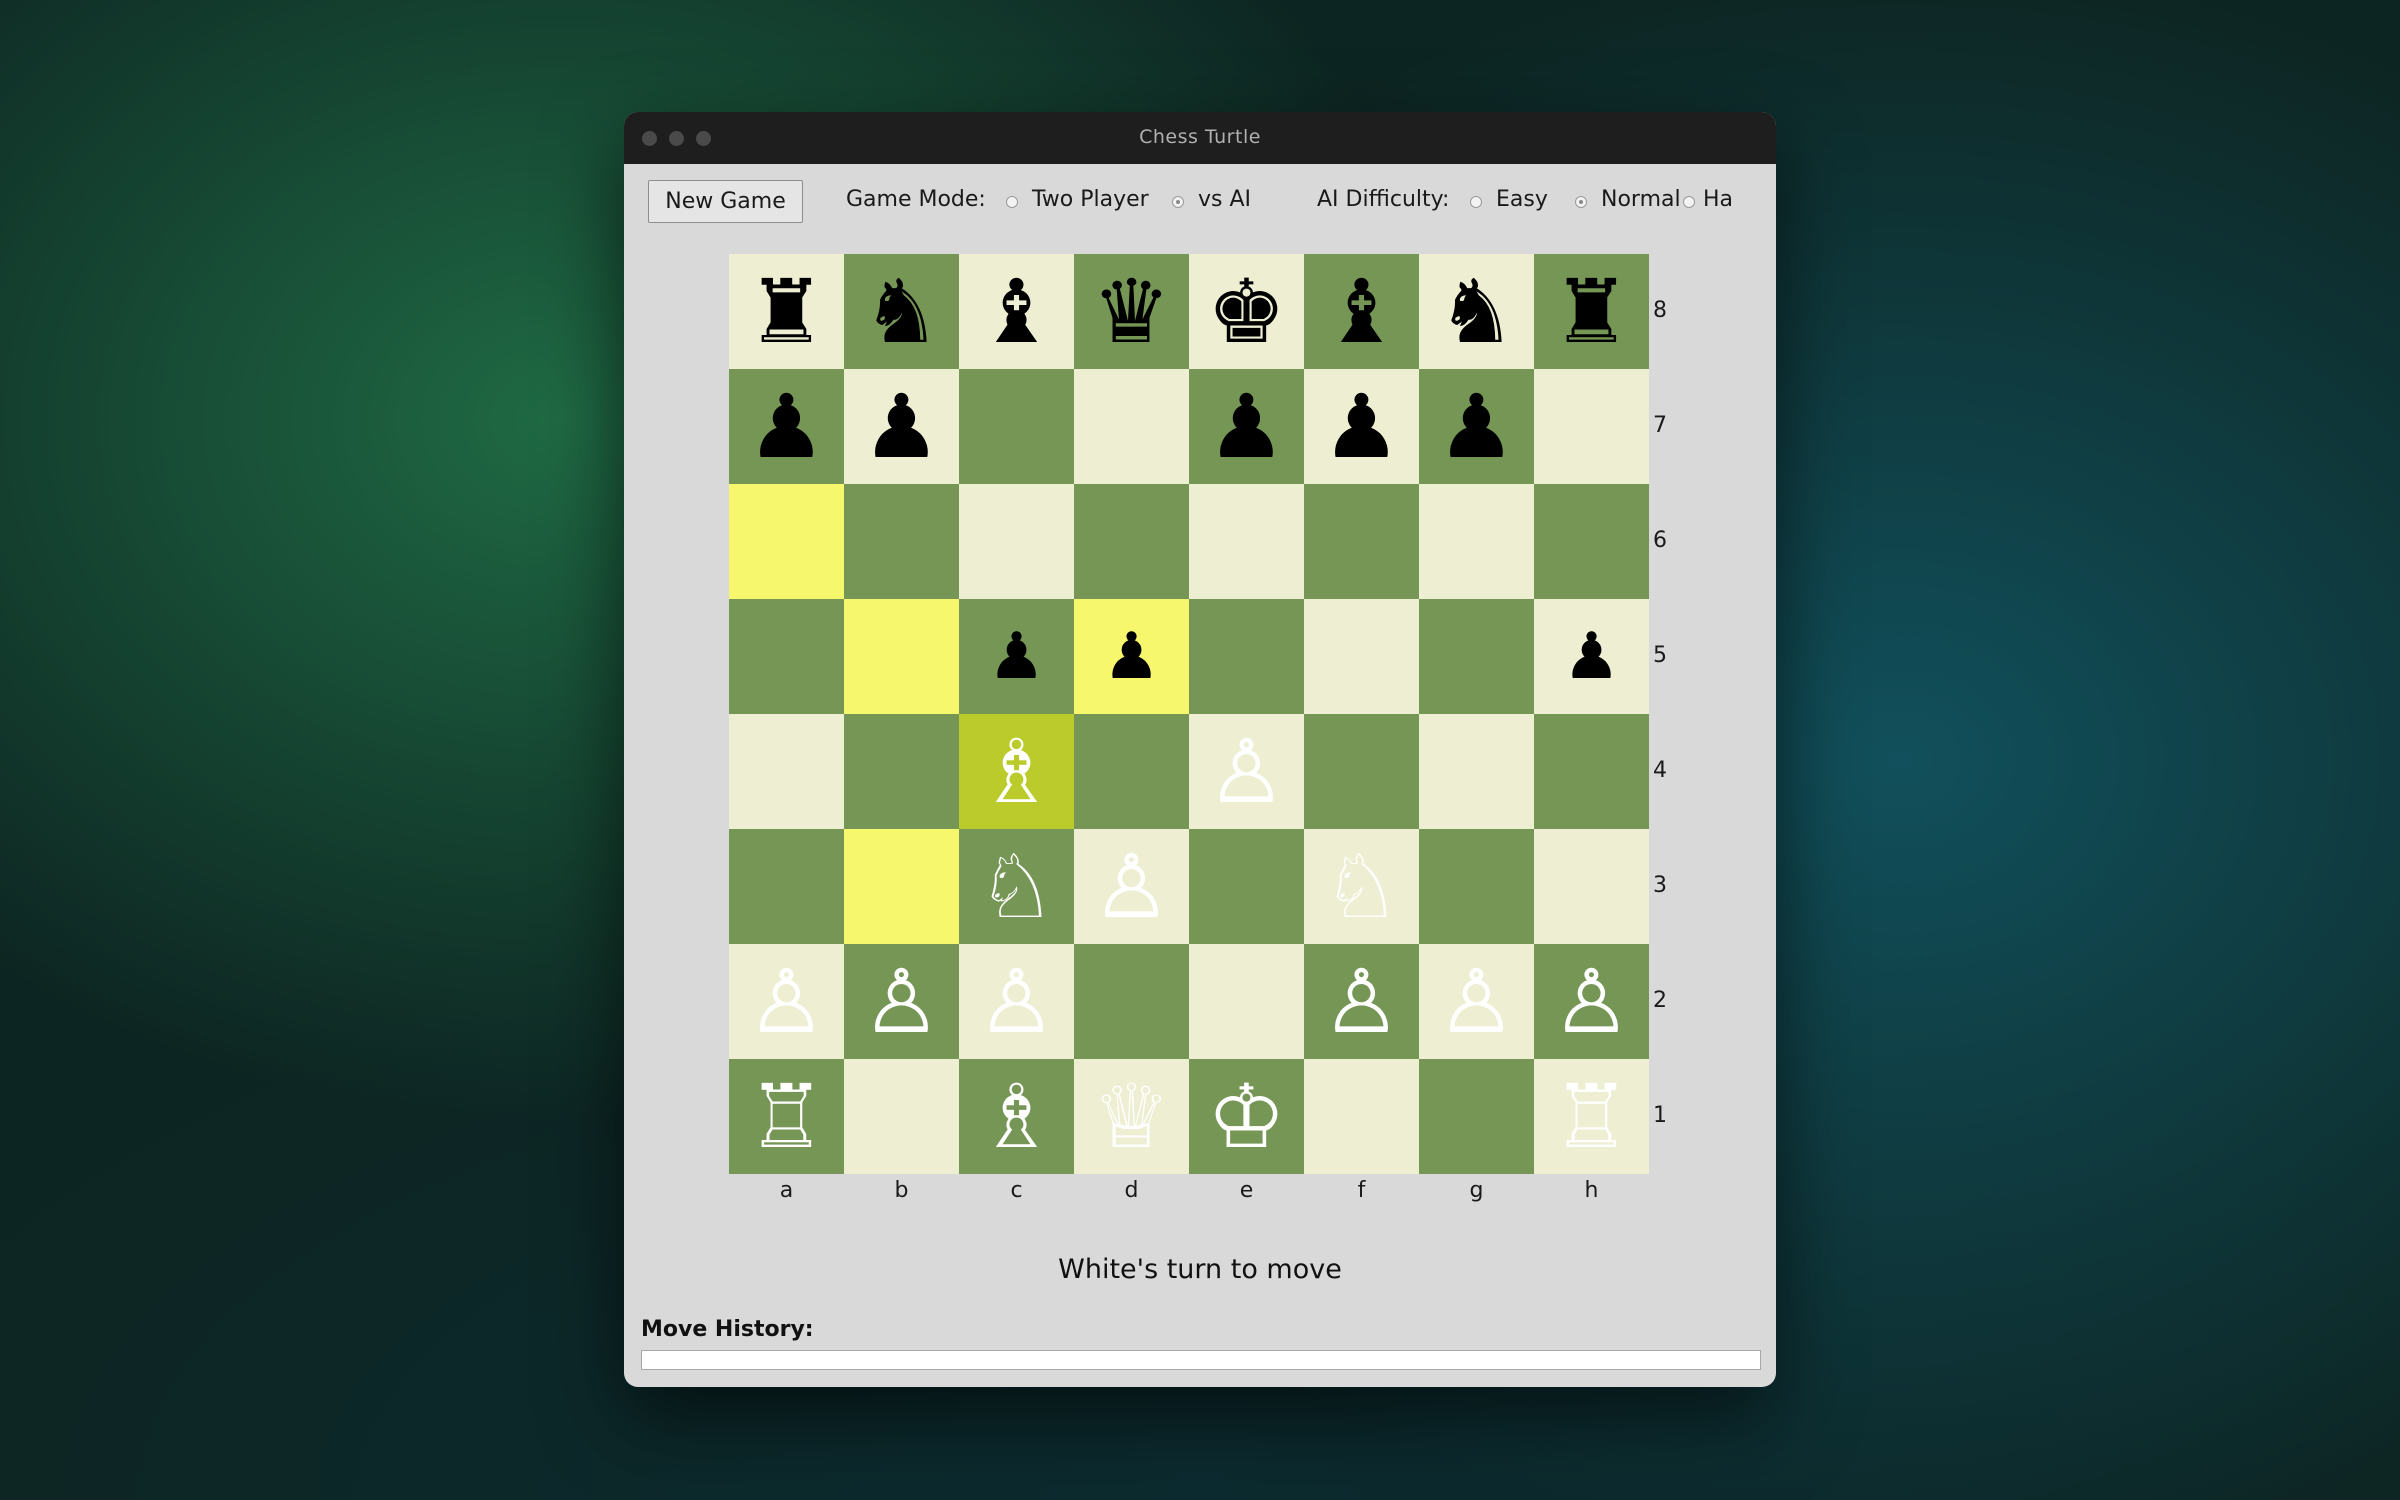 The image size is (2400, 1500). What do you see at coordinates (1591, 886) in the screenshot?
I see `square-h3` at bounding box center [1591, 886].